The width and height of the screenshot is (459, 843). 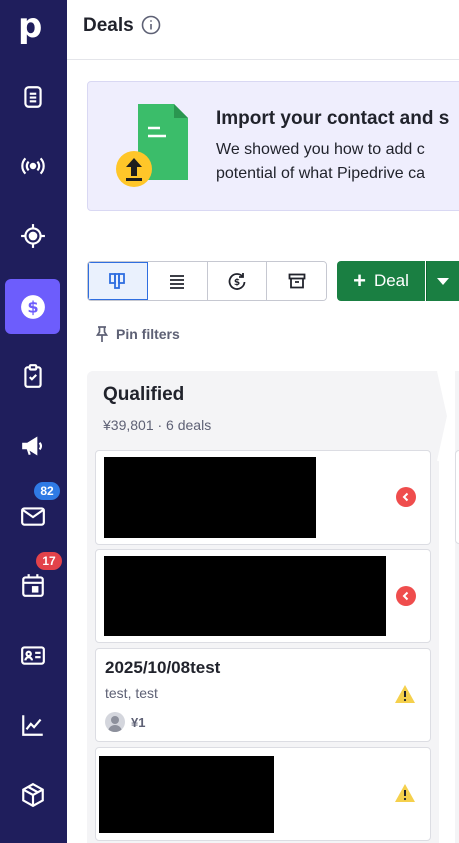 I want to click on archive-icon, so click(x=297, y=281).